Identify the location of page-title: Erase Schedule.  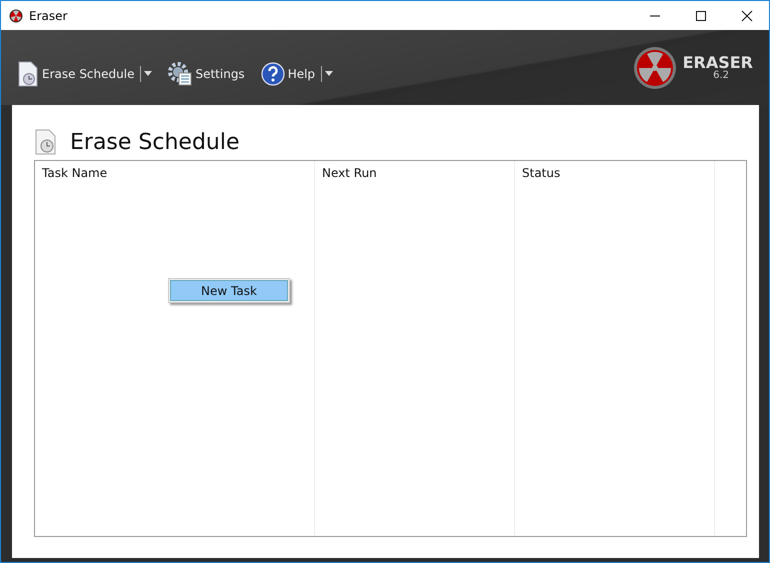
(155, 142).